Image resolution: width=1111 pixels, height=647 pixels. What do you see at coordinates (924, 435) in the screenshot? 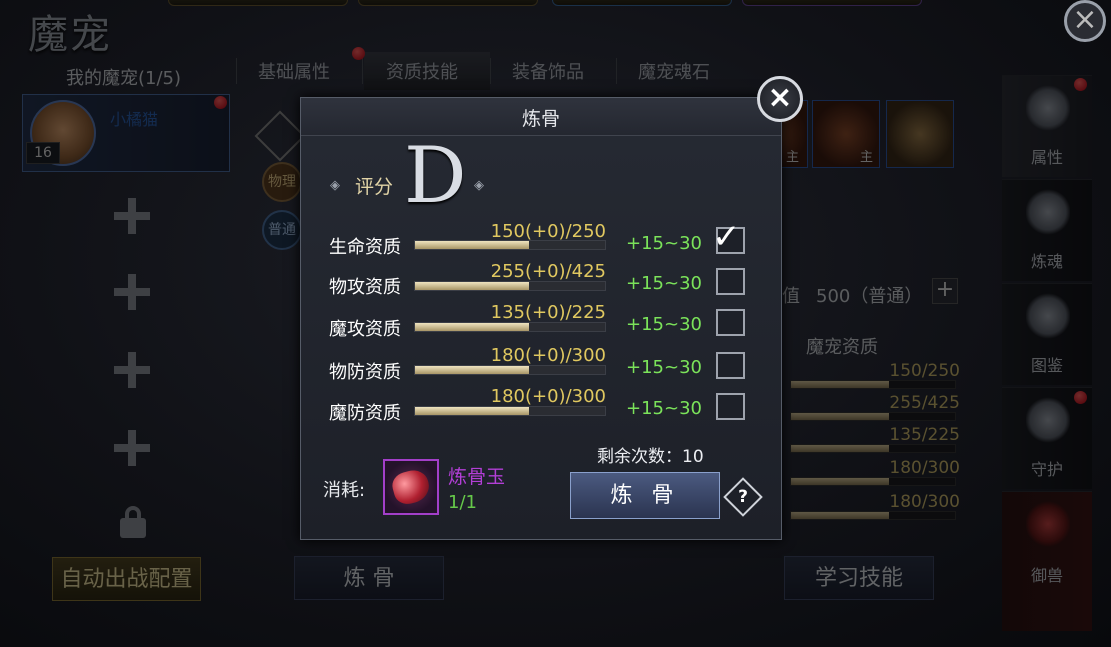
I see `aptitude-value: 135/225` at bounding box center [924, 435].